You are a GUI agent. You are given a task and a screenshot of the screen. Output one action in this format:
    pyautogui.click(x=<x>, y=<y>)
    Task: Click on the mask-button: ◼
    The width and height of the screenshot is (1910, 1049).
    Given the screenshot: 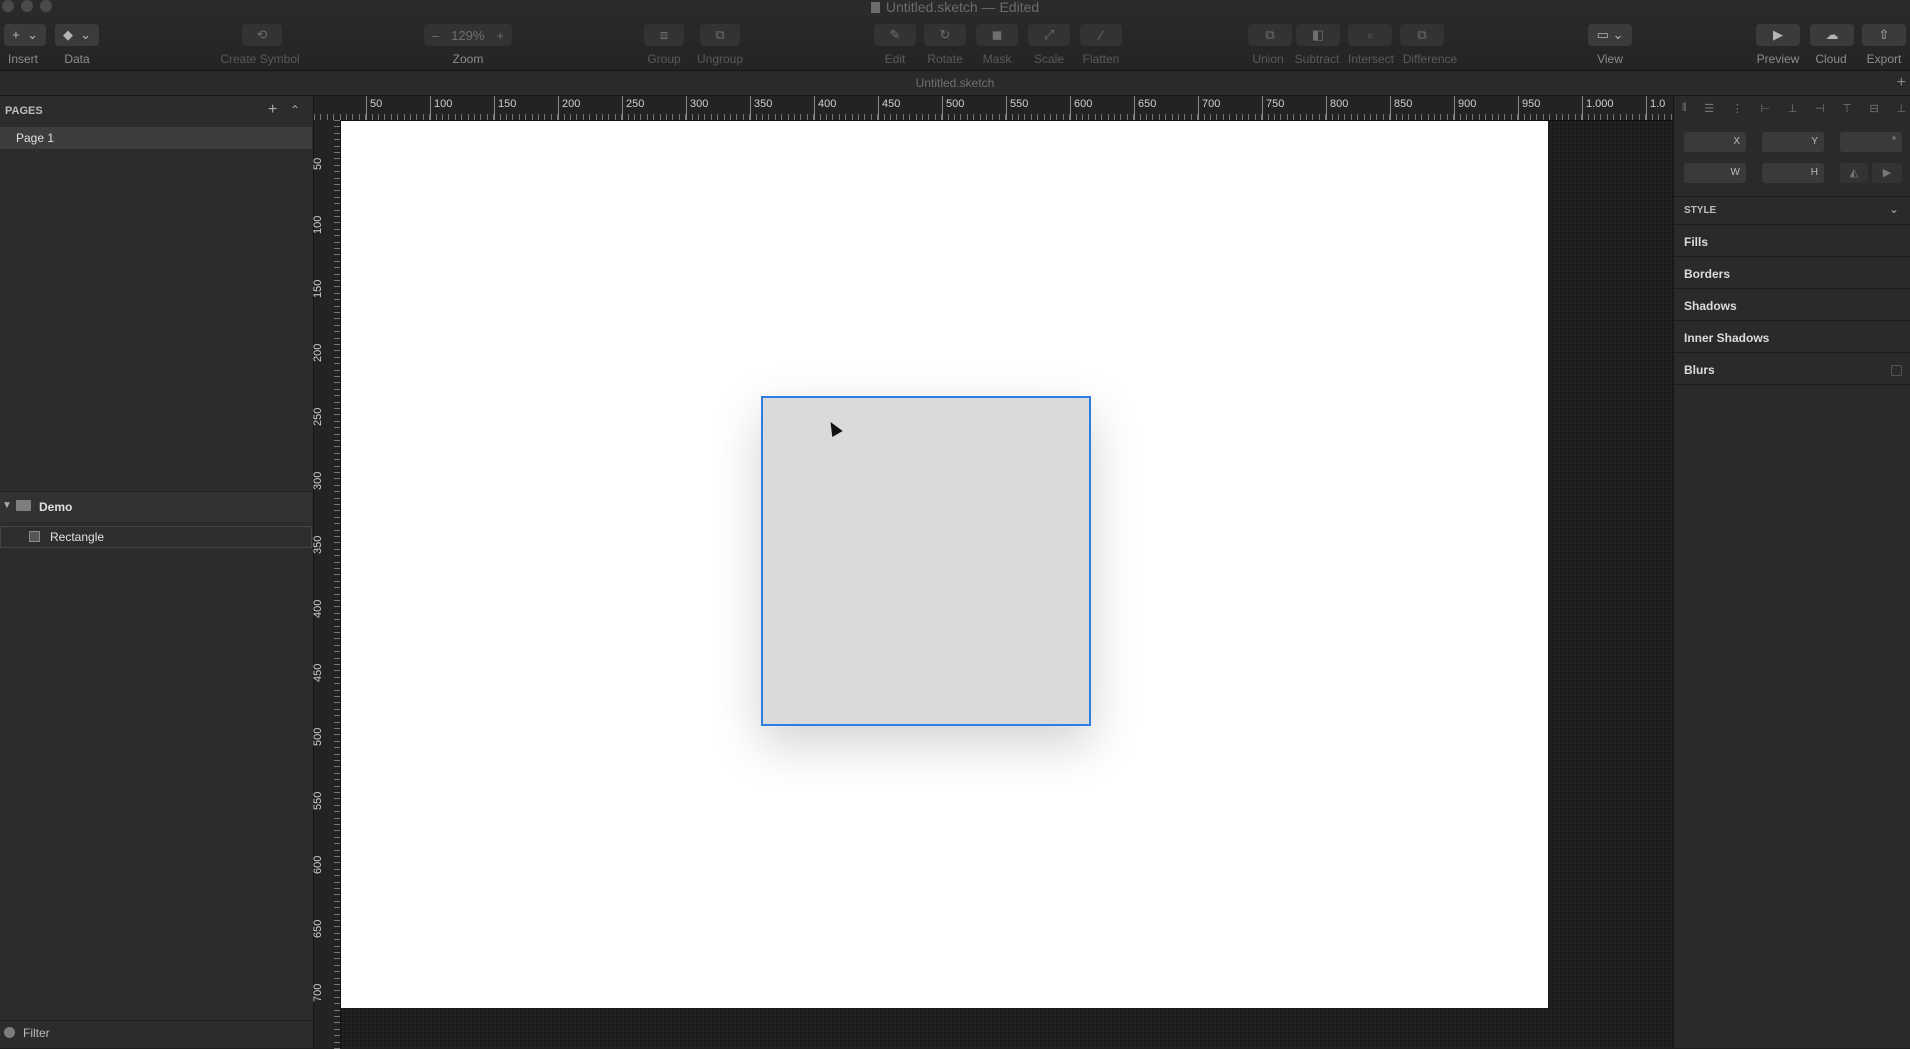 What is the action you would take?
    pyautogui.click(x=997, y=35)
    